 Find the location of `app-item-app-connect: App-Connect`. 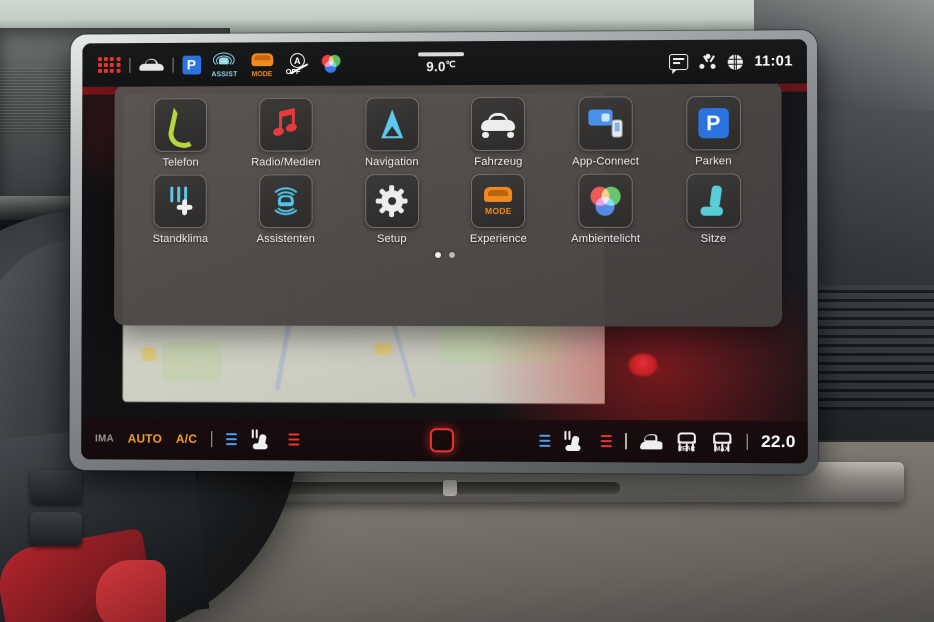

app-item-app-connect: App-Connect is located at coordinates (606, 132).